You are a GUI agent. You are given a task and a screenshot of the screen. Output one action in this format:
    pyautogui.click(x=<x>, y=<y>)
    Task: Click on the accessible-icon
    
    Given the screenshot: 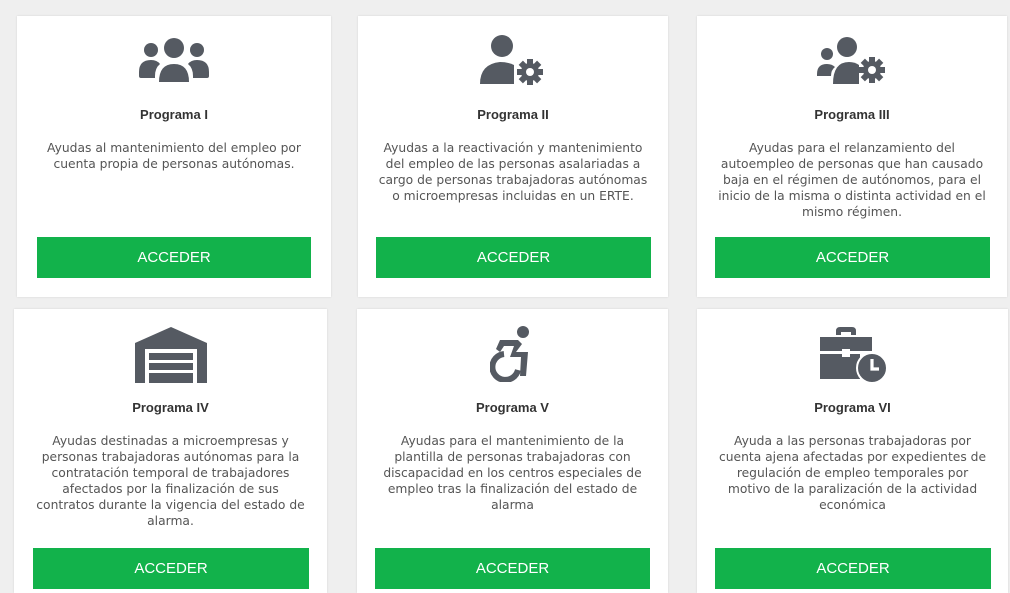 What is the action you would take?
    pyautogui.click(x=512, y=354)
    